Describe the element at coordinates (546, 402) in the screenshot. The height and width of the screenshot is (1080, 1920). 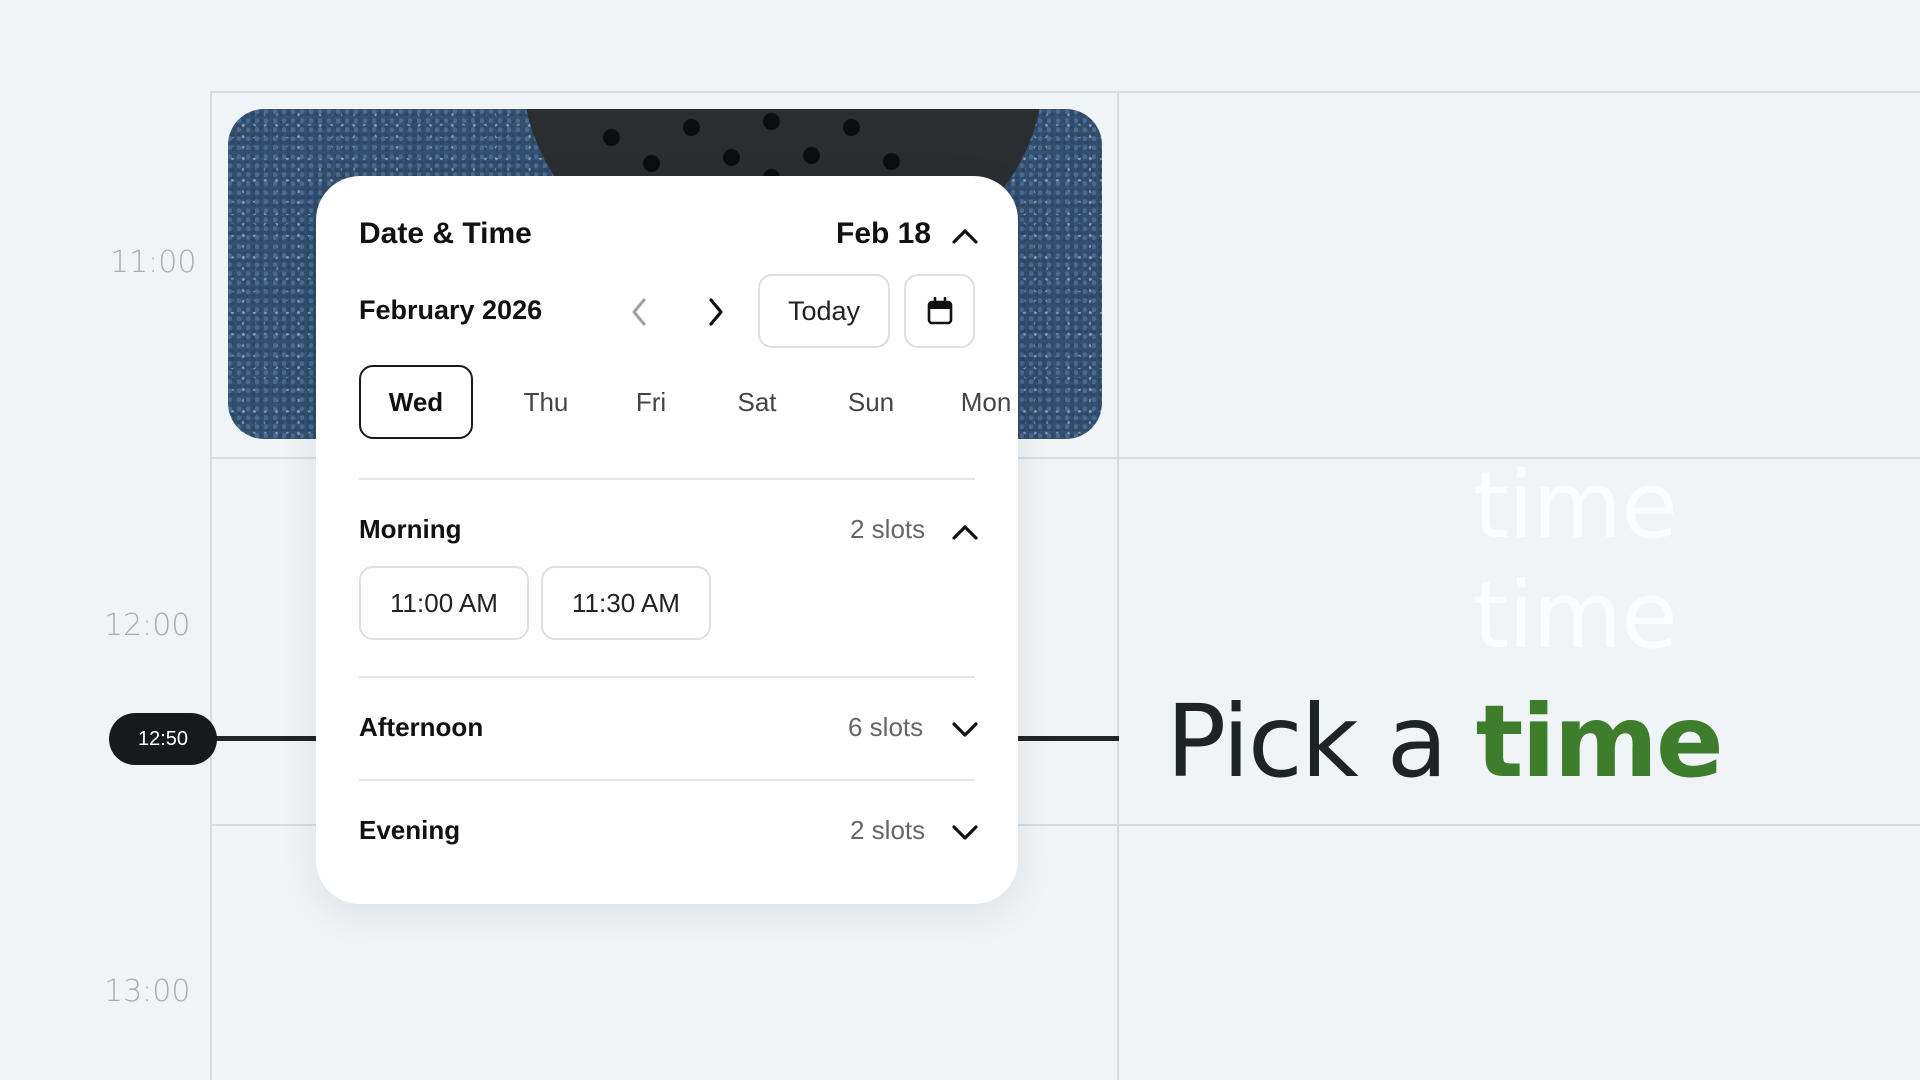
I see `day-tab-thu: Thu` at that location.